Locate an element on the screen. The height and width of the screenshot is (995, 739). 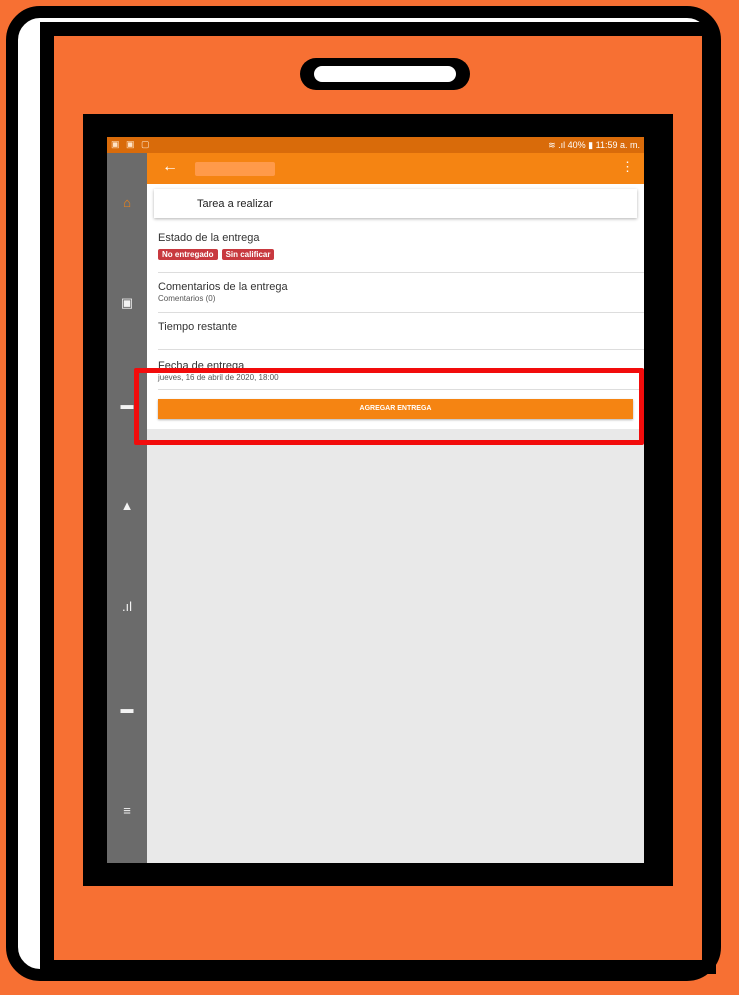
folder-icon: ▬ is located at coordinates (127, 708).